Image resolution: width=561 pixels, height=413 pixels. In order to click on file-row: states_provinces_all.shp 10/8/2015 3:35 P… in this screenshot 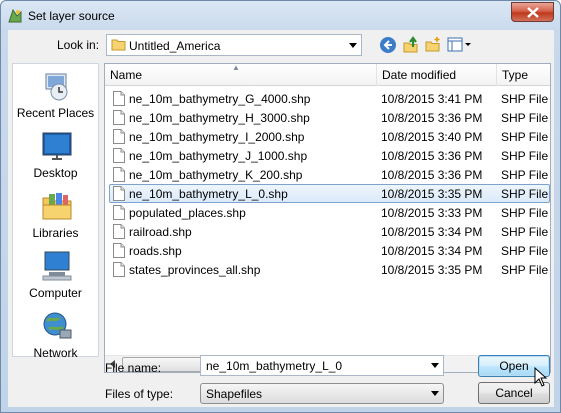, I will do `click(327, 269)`.